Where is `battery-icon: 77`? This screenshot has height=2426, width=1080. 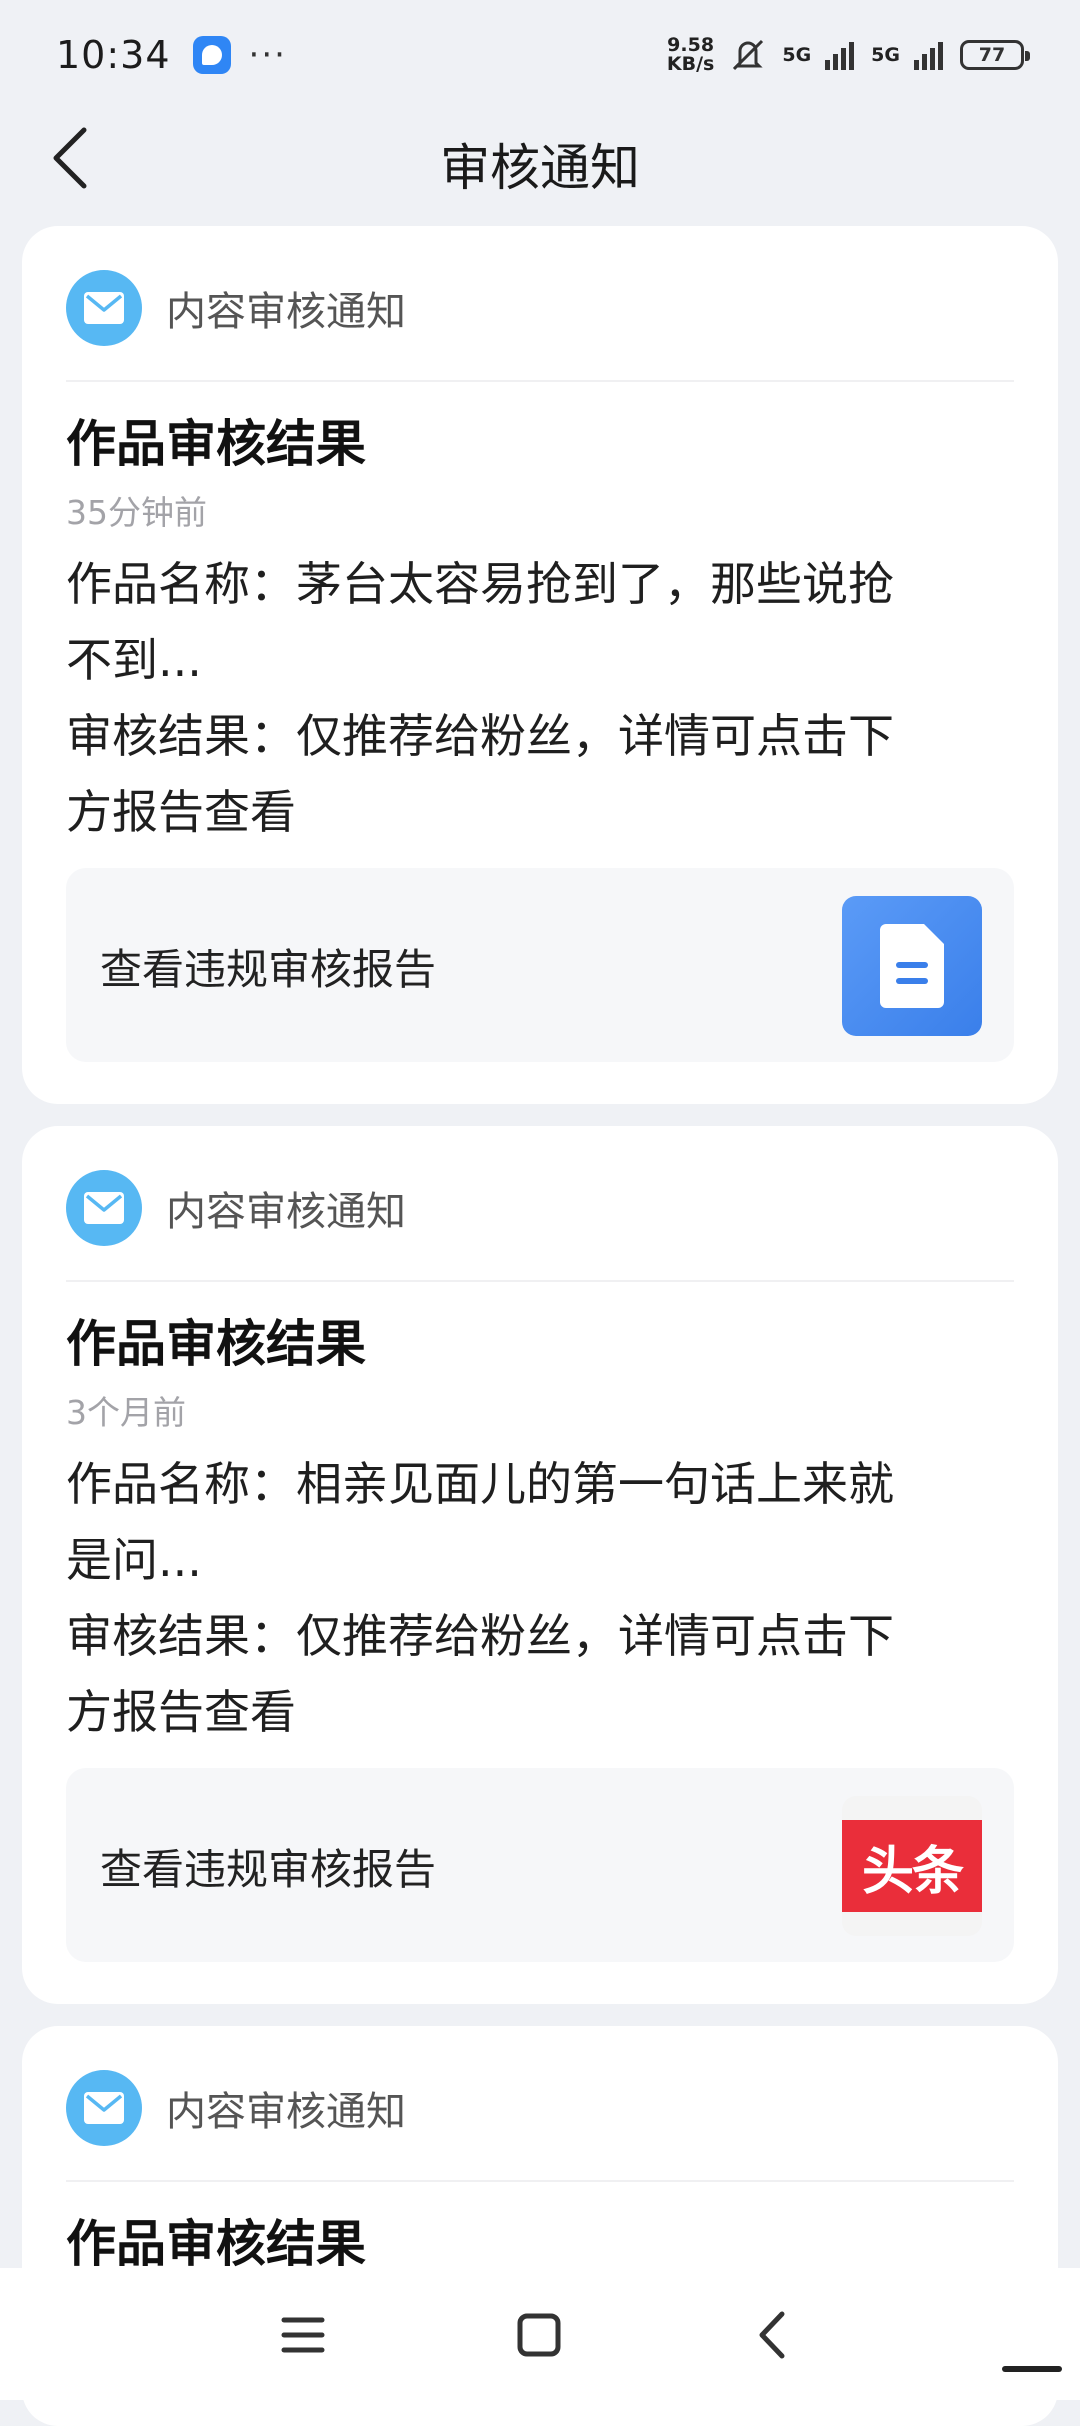
battery-icon: 77 is located at coordinates (995, 55).